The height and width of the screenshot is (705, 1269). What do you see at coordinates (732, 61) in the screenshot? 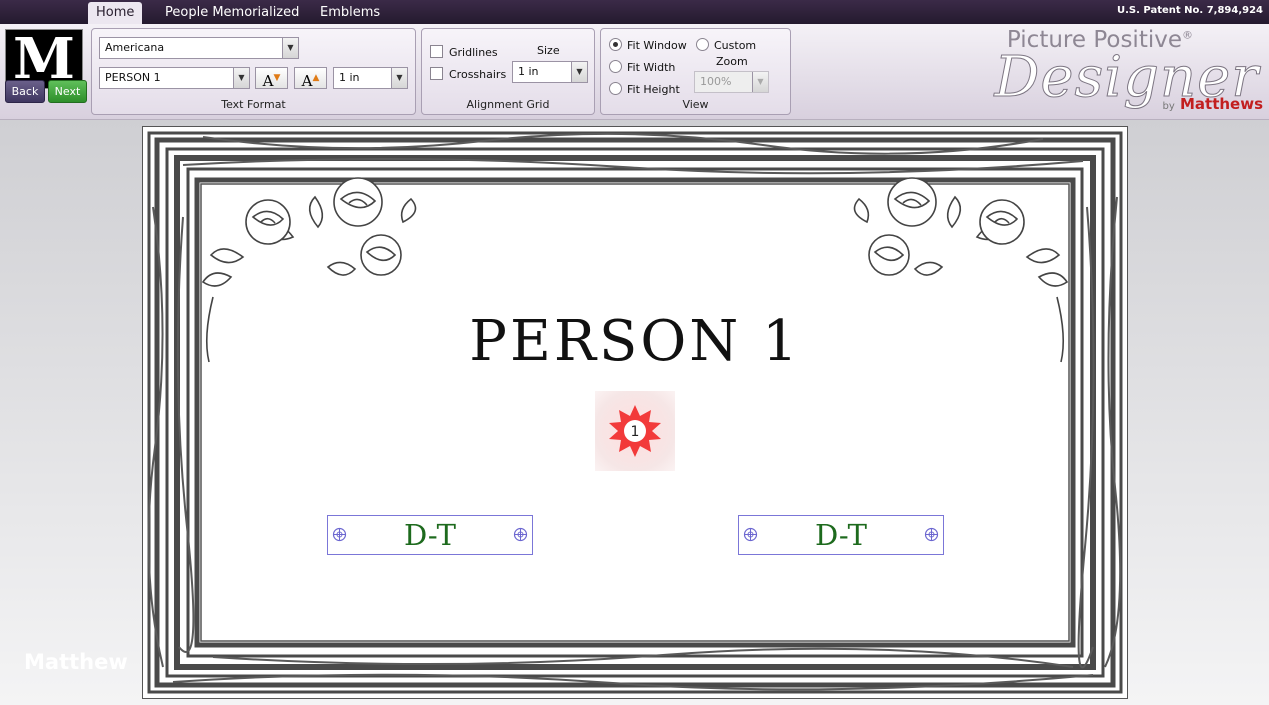
I see `zoom-label: Zoom` at bounding box center [732, 61].